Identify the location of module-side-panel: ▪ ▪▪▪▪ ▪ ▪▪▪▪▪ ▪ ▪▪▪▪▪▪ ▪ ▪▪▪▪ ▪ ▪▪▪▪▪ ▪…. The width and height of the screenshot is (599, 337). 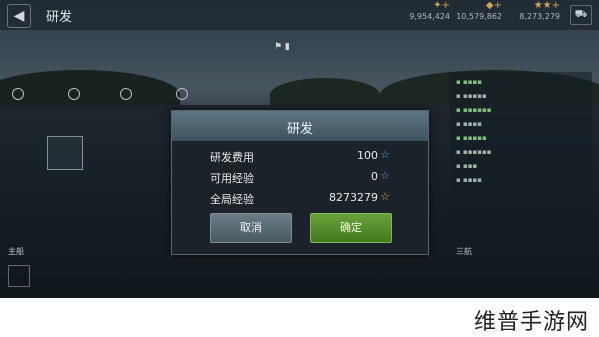
(521, 166).